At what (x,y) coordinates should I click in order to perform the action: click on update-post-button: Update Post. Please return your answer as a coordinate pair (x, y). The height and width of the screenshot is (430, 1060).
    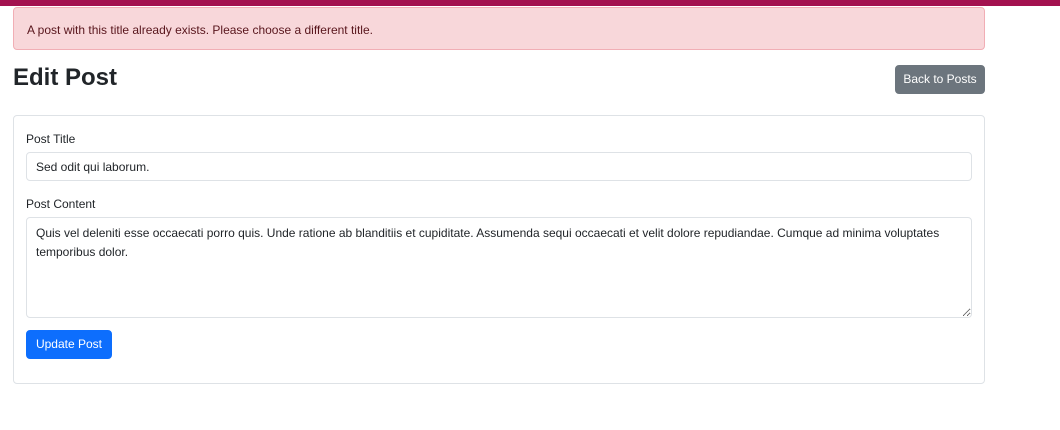
    Looking at the image, I should click on (69, 344).